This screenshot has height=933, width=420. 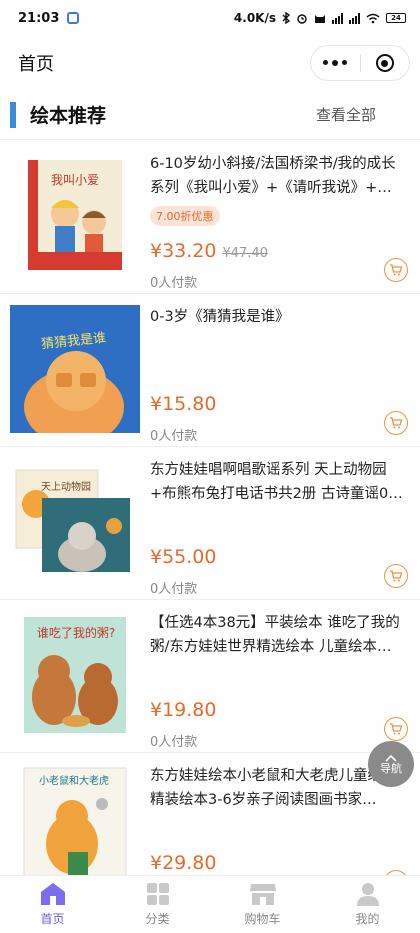 What do you see at coordinates (75, 369) in the screenshot?
I see `product-image: 猜猜我是谁` at bounding box center [75, 369].